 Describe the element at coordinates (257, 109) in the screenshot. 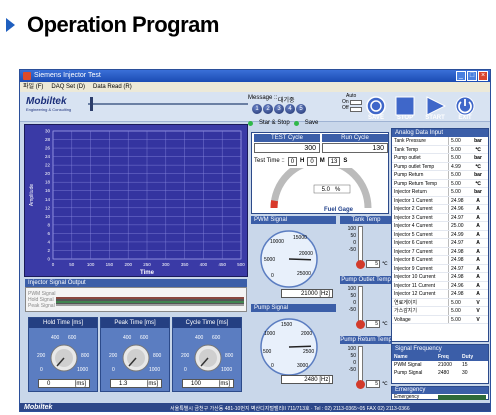

I see `step-button-1: 1` at that location.